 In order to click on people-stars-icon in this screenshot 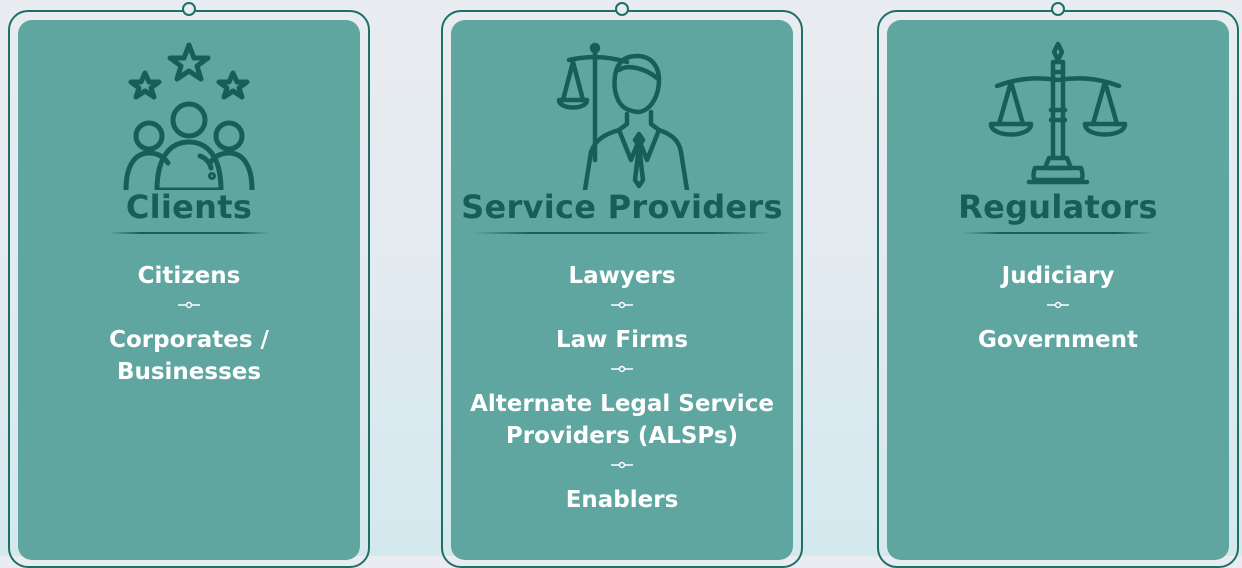, I will do `click(189, 116)`.